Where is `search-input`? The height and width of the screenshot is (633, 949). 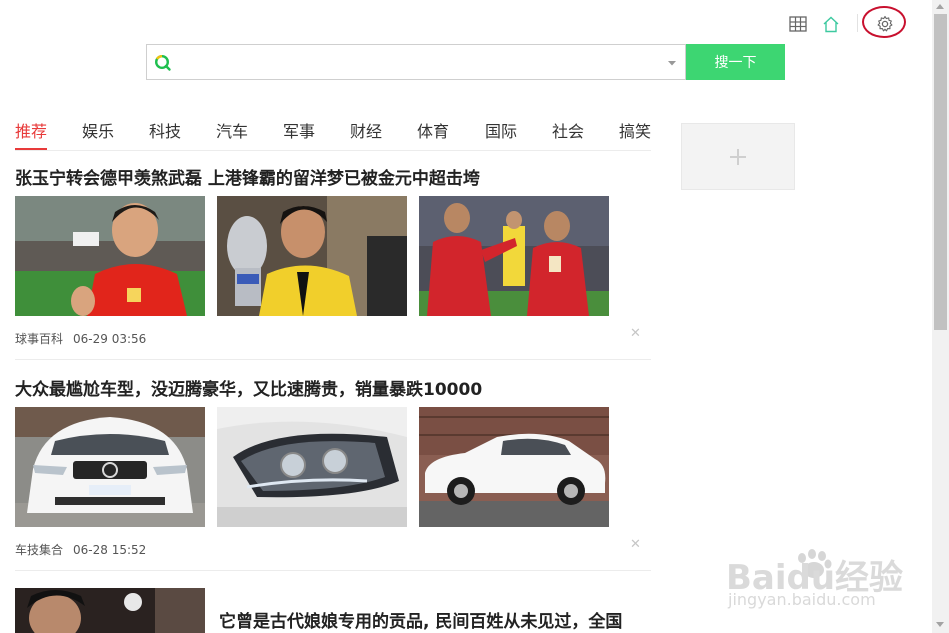 search-input is located at coordinates (416, 63).